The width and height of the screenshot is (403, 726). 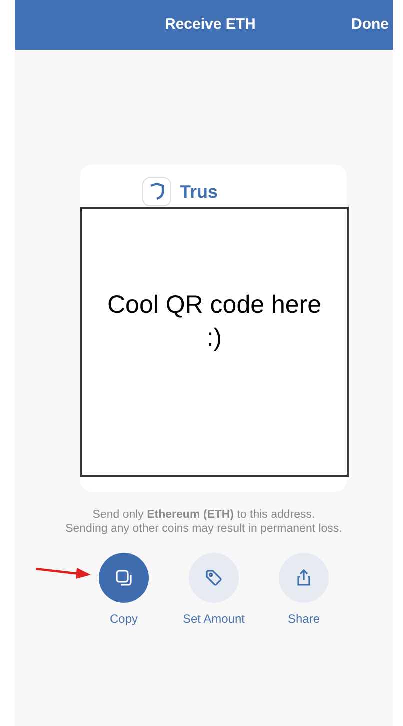 What do you see at coordinates (370, 25) in the screenshot?
I see `done-button: Done` at bounding box center [370, 25].